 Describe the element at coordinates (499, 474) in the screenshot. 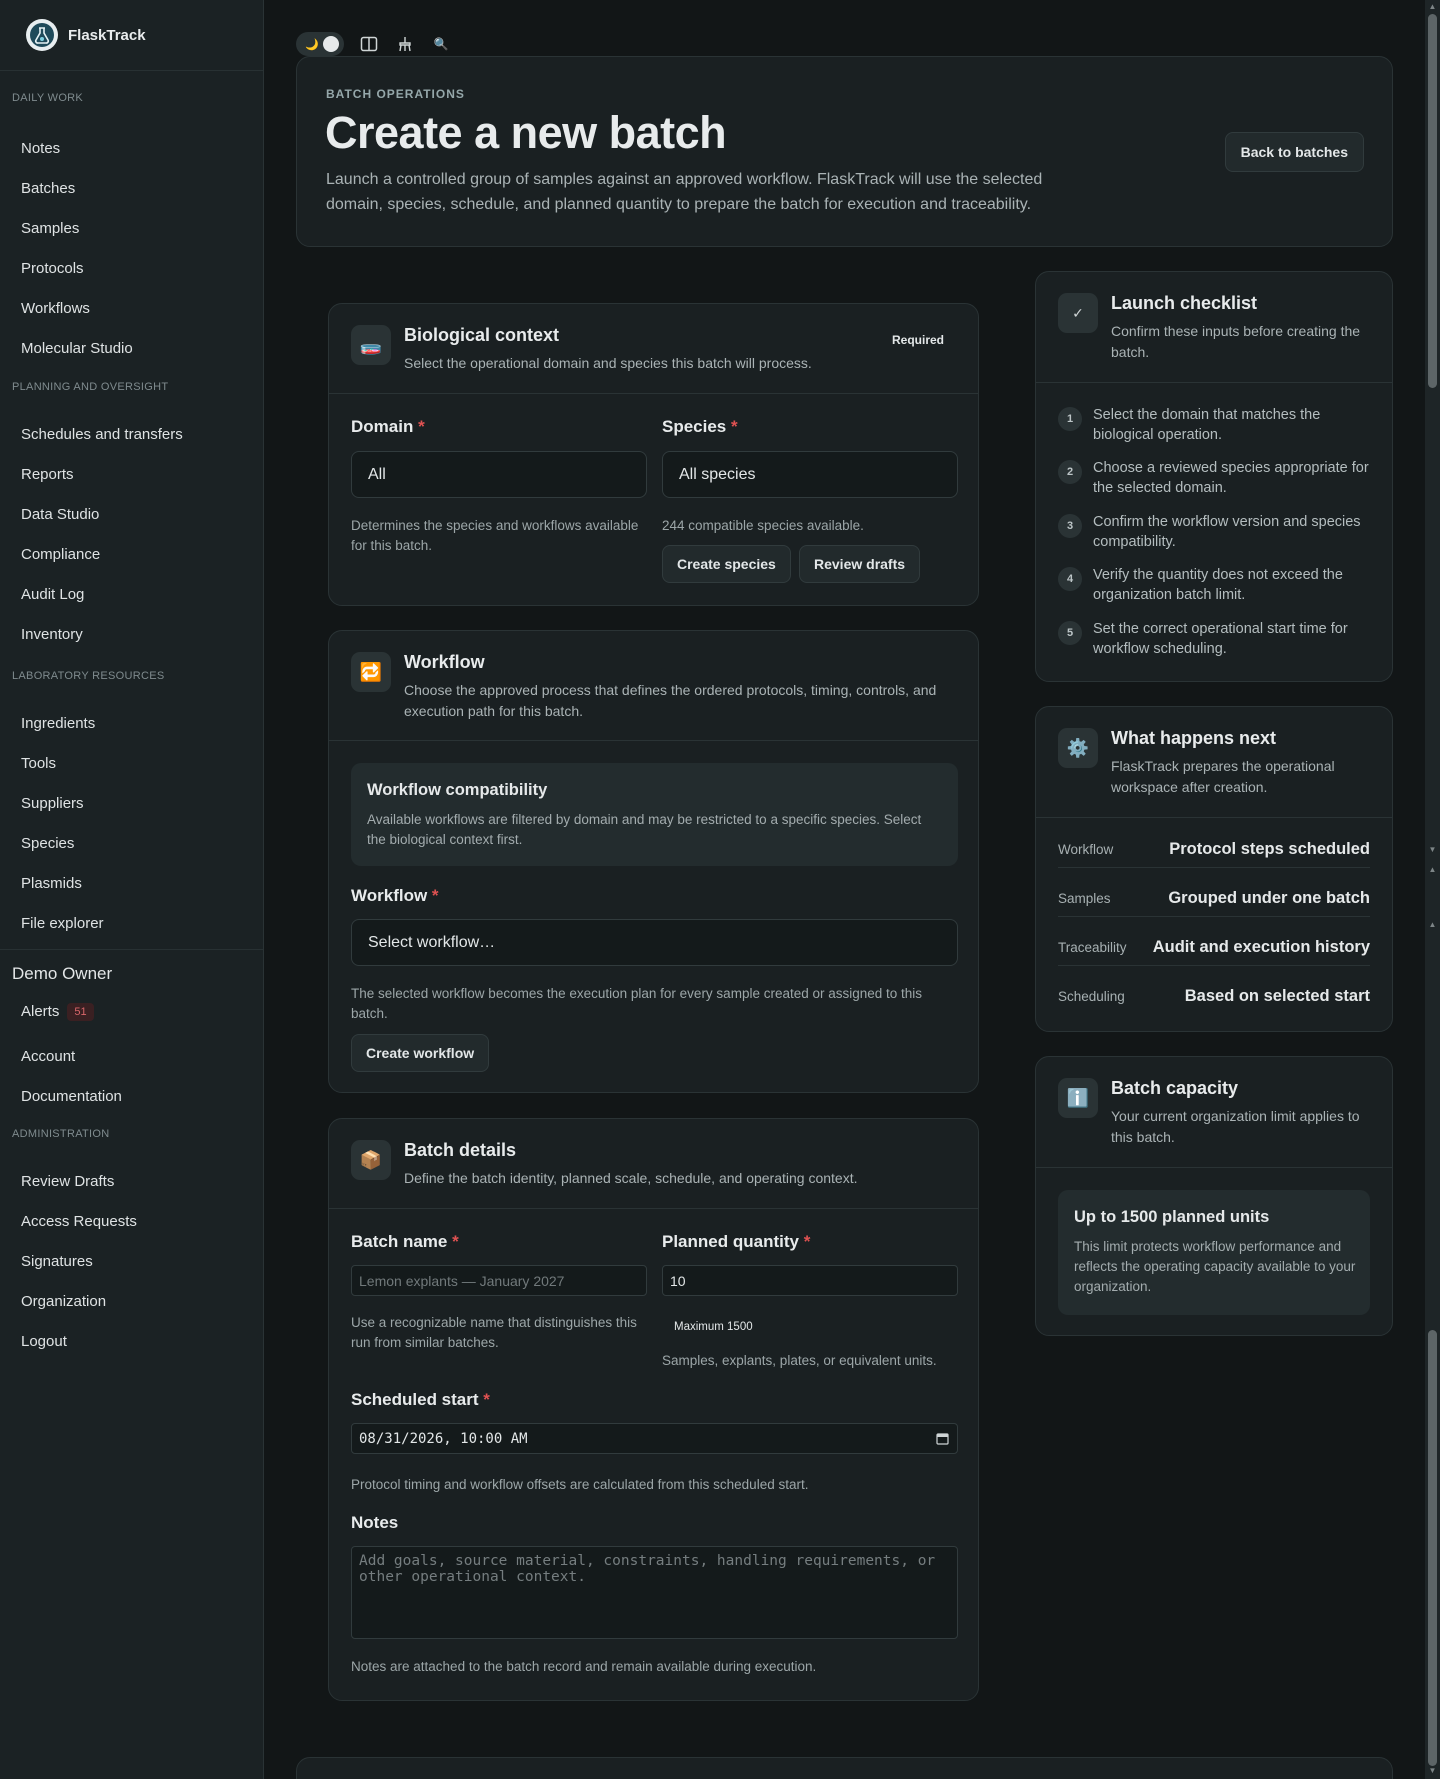

I see `domain-select: All` at that location.